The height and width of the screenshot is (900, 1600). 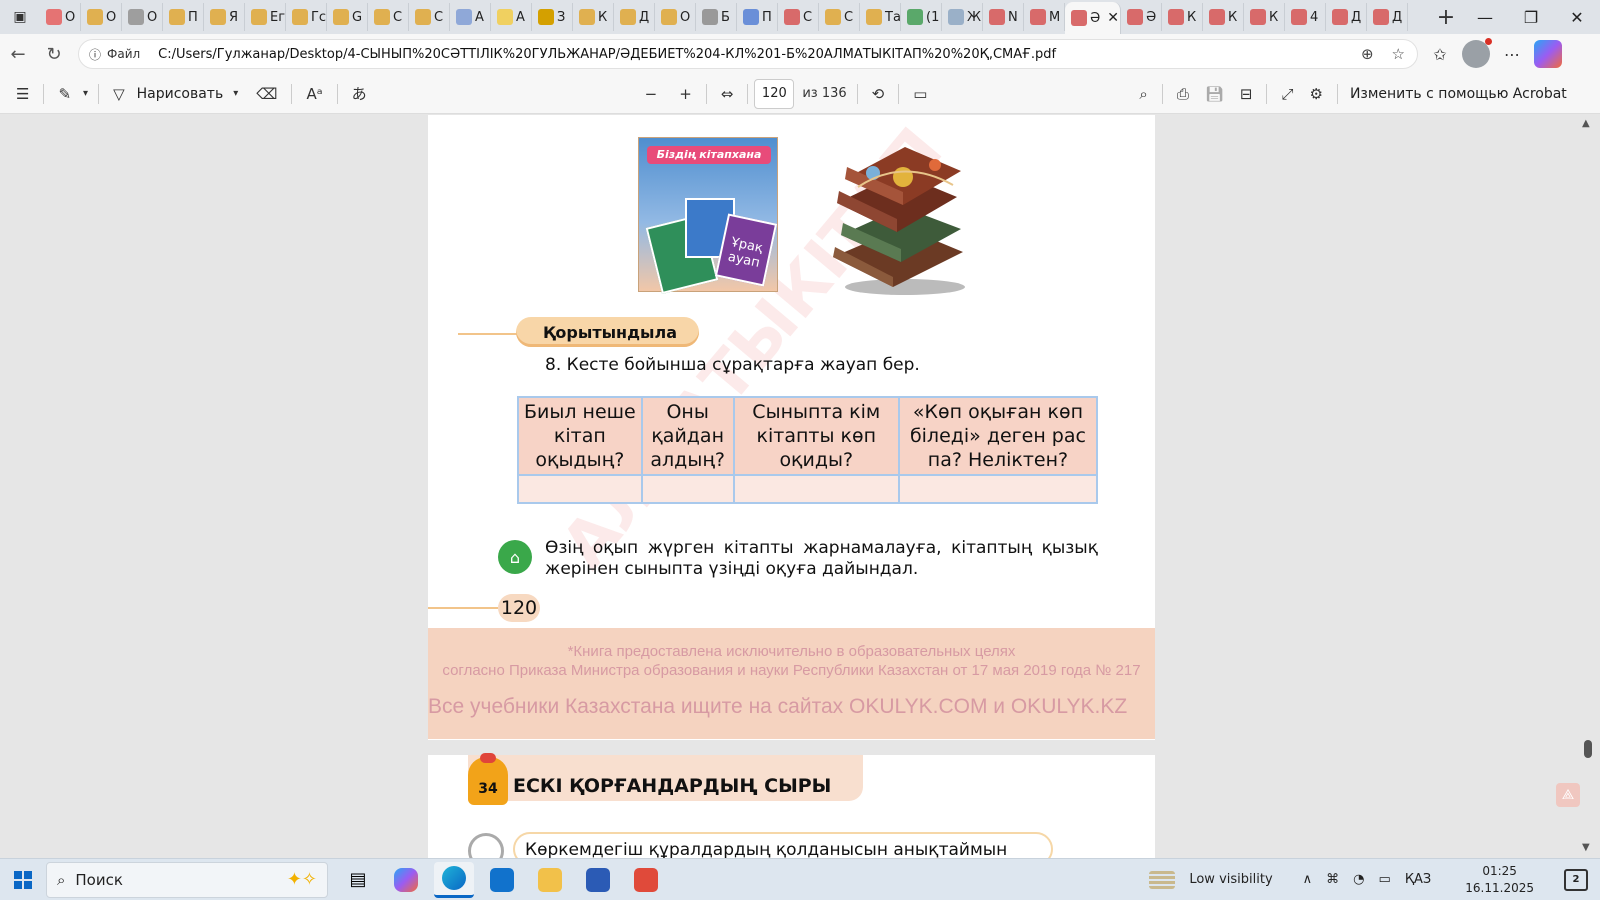 What do you see at coordinates (1113, 18) in the screenshot?
I see `close-tab-icon: ✕` at bounding box center [1113, 18].